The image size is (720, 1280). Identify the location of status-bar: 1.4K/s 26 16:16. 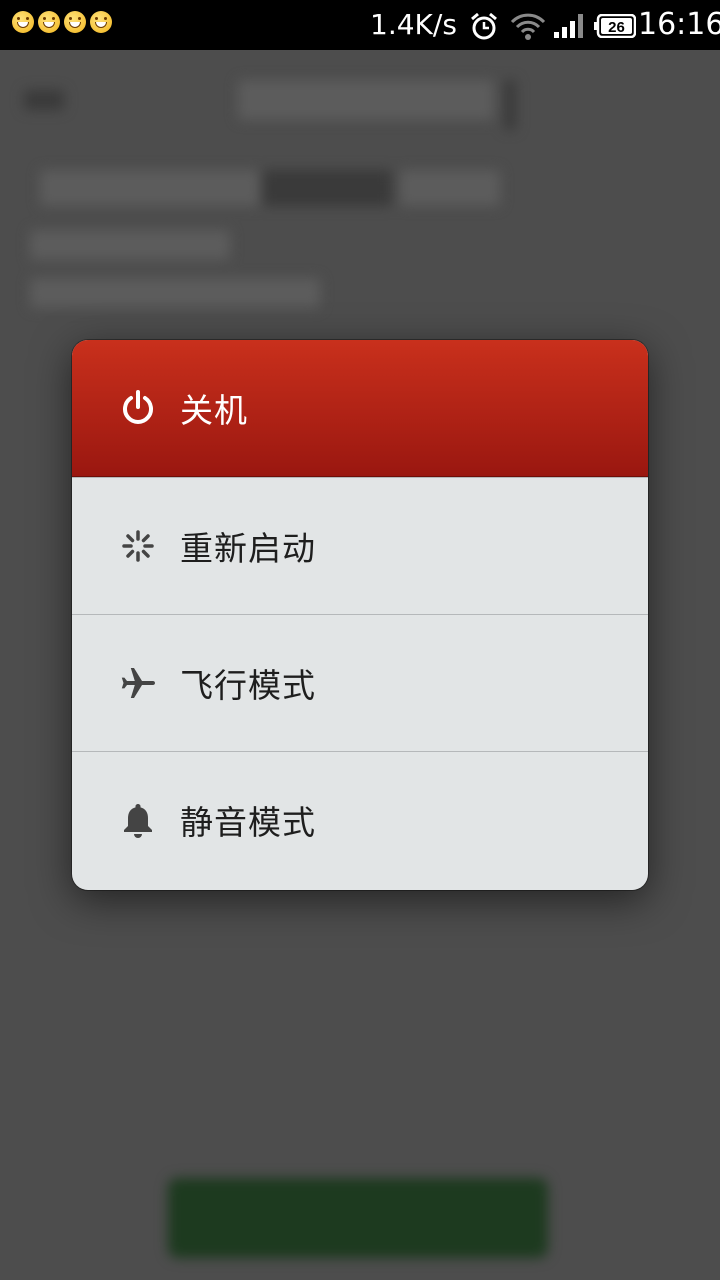
(360, 25).